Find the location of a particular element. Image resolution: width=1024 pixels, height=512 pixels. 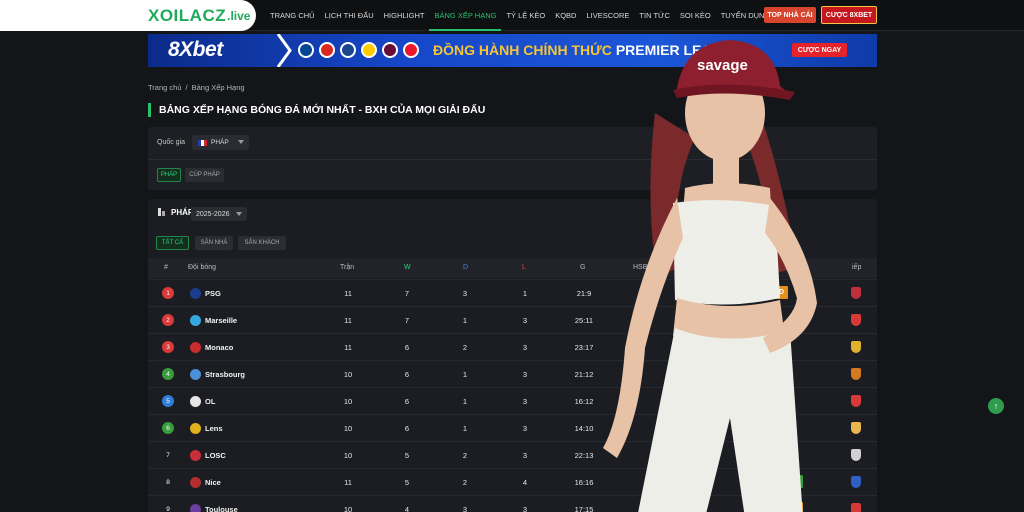

team-name: Nice is located at coordinates (213, 482).